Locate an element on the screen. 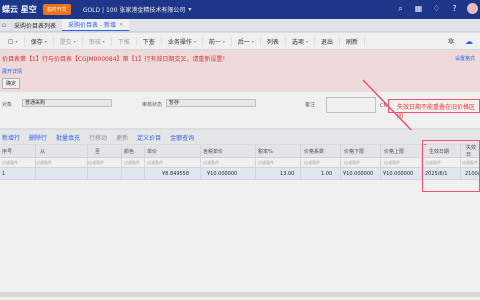 Image resolution: width=480 pixels, height=300 pixels. tab-purchase-price-list: 采购价目表列表 is located at coordinates (35, 25).